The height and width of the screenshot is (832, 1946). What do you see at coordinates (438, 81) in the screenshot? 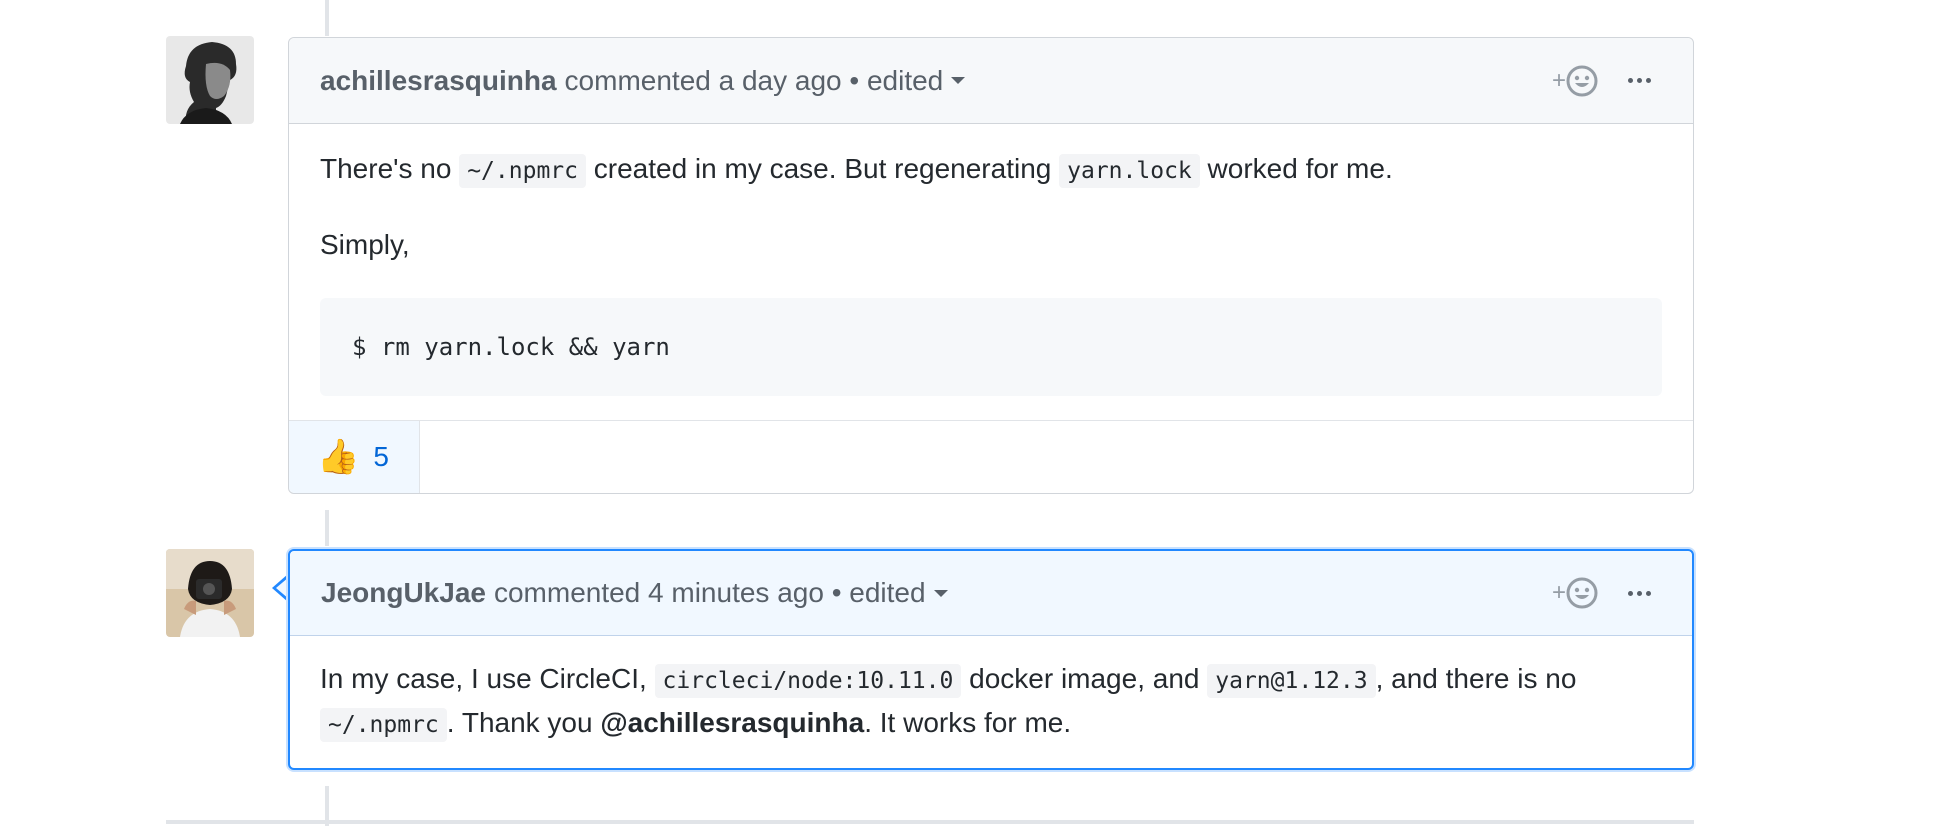
I see `comment-author-link: achillesrasquinha` at bounding box center [438, 81].